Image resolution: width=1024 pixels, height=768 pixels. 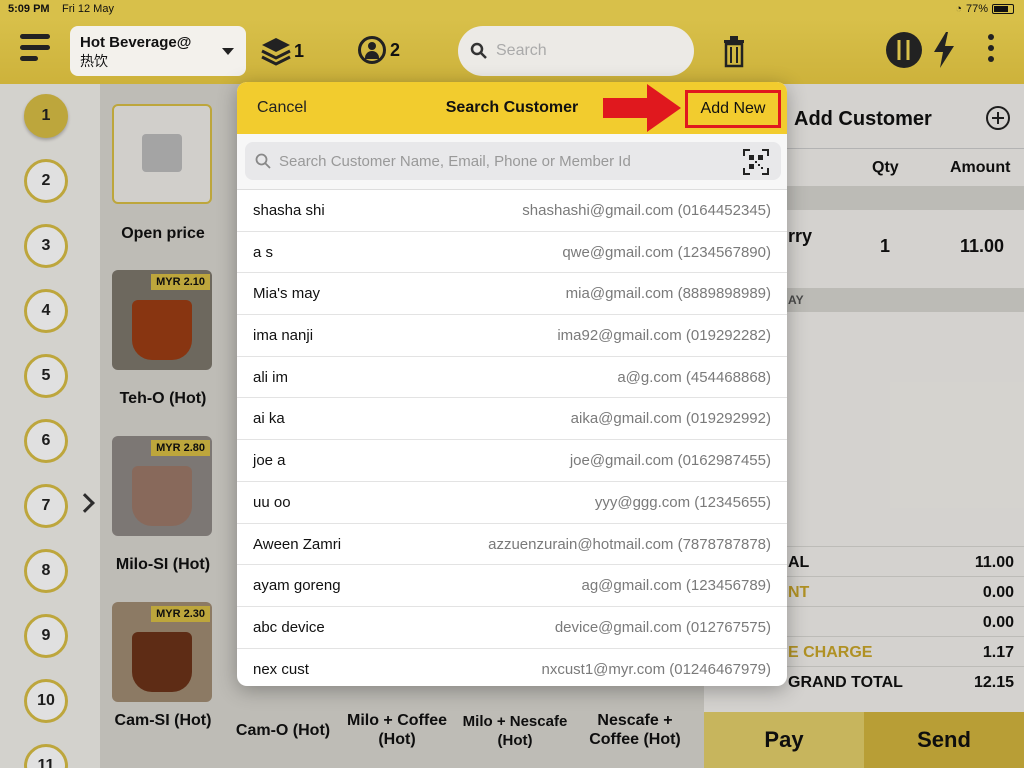 What do you see at coordinates (136, 42) in the screenshot?
I see `category-name: Hot Beverage@` at bounding box center [136, 42].